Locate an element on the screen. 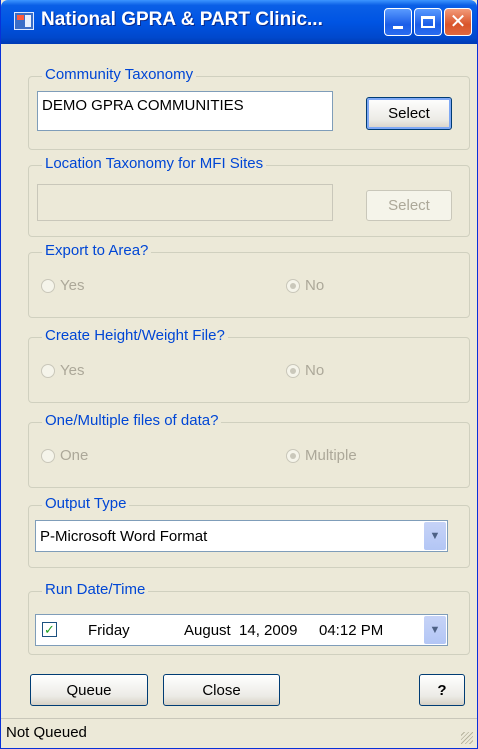 This screenshot has width=478, height=749. export-yes-radio: Yes is located at coordinates (62, 285).